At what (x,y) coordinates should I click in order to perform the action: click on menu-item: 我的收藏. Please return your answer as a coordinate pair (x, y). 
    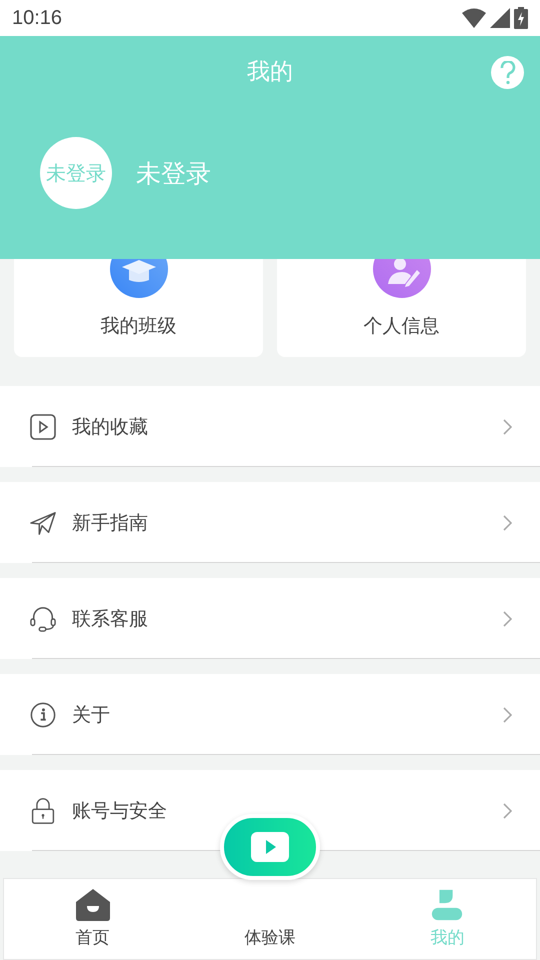
    Looking at the image, I should click on (270, 426).